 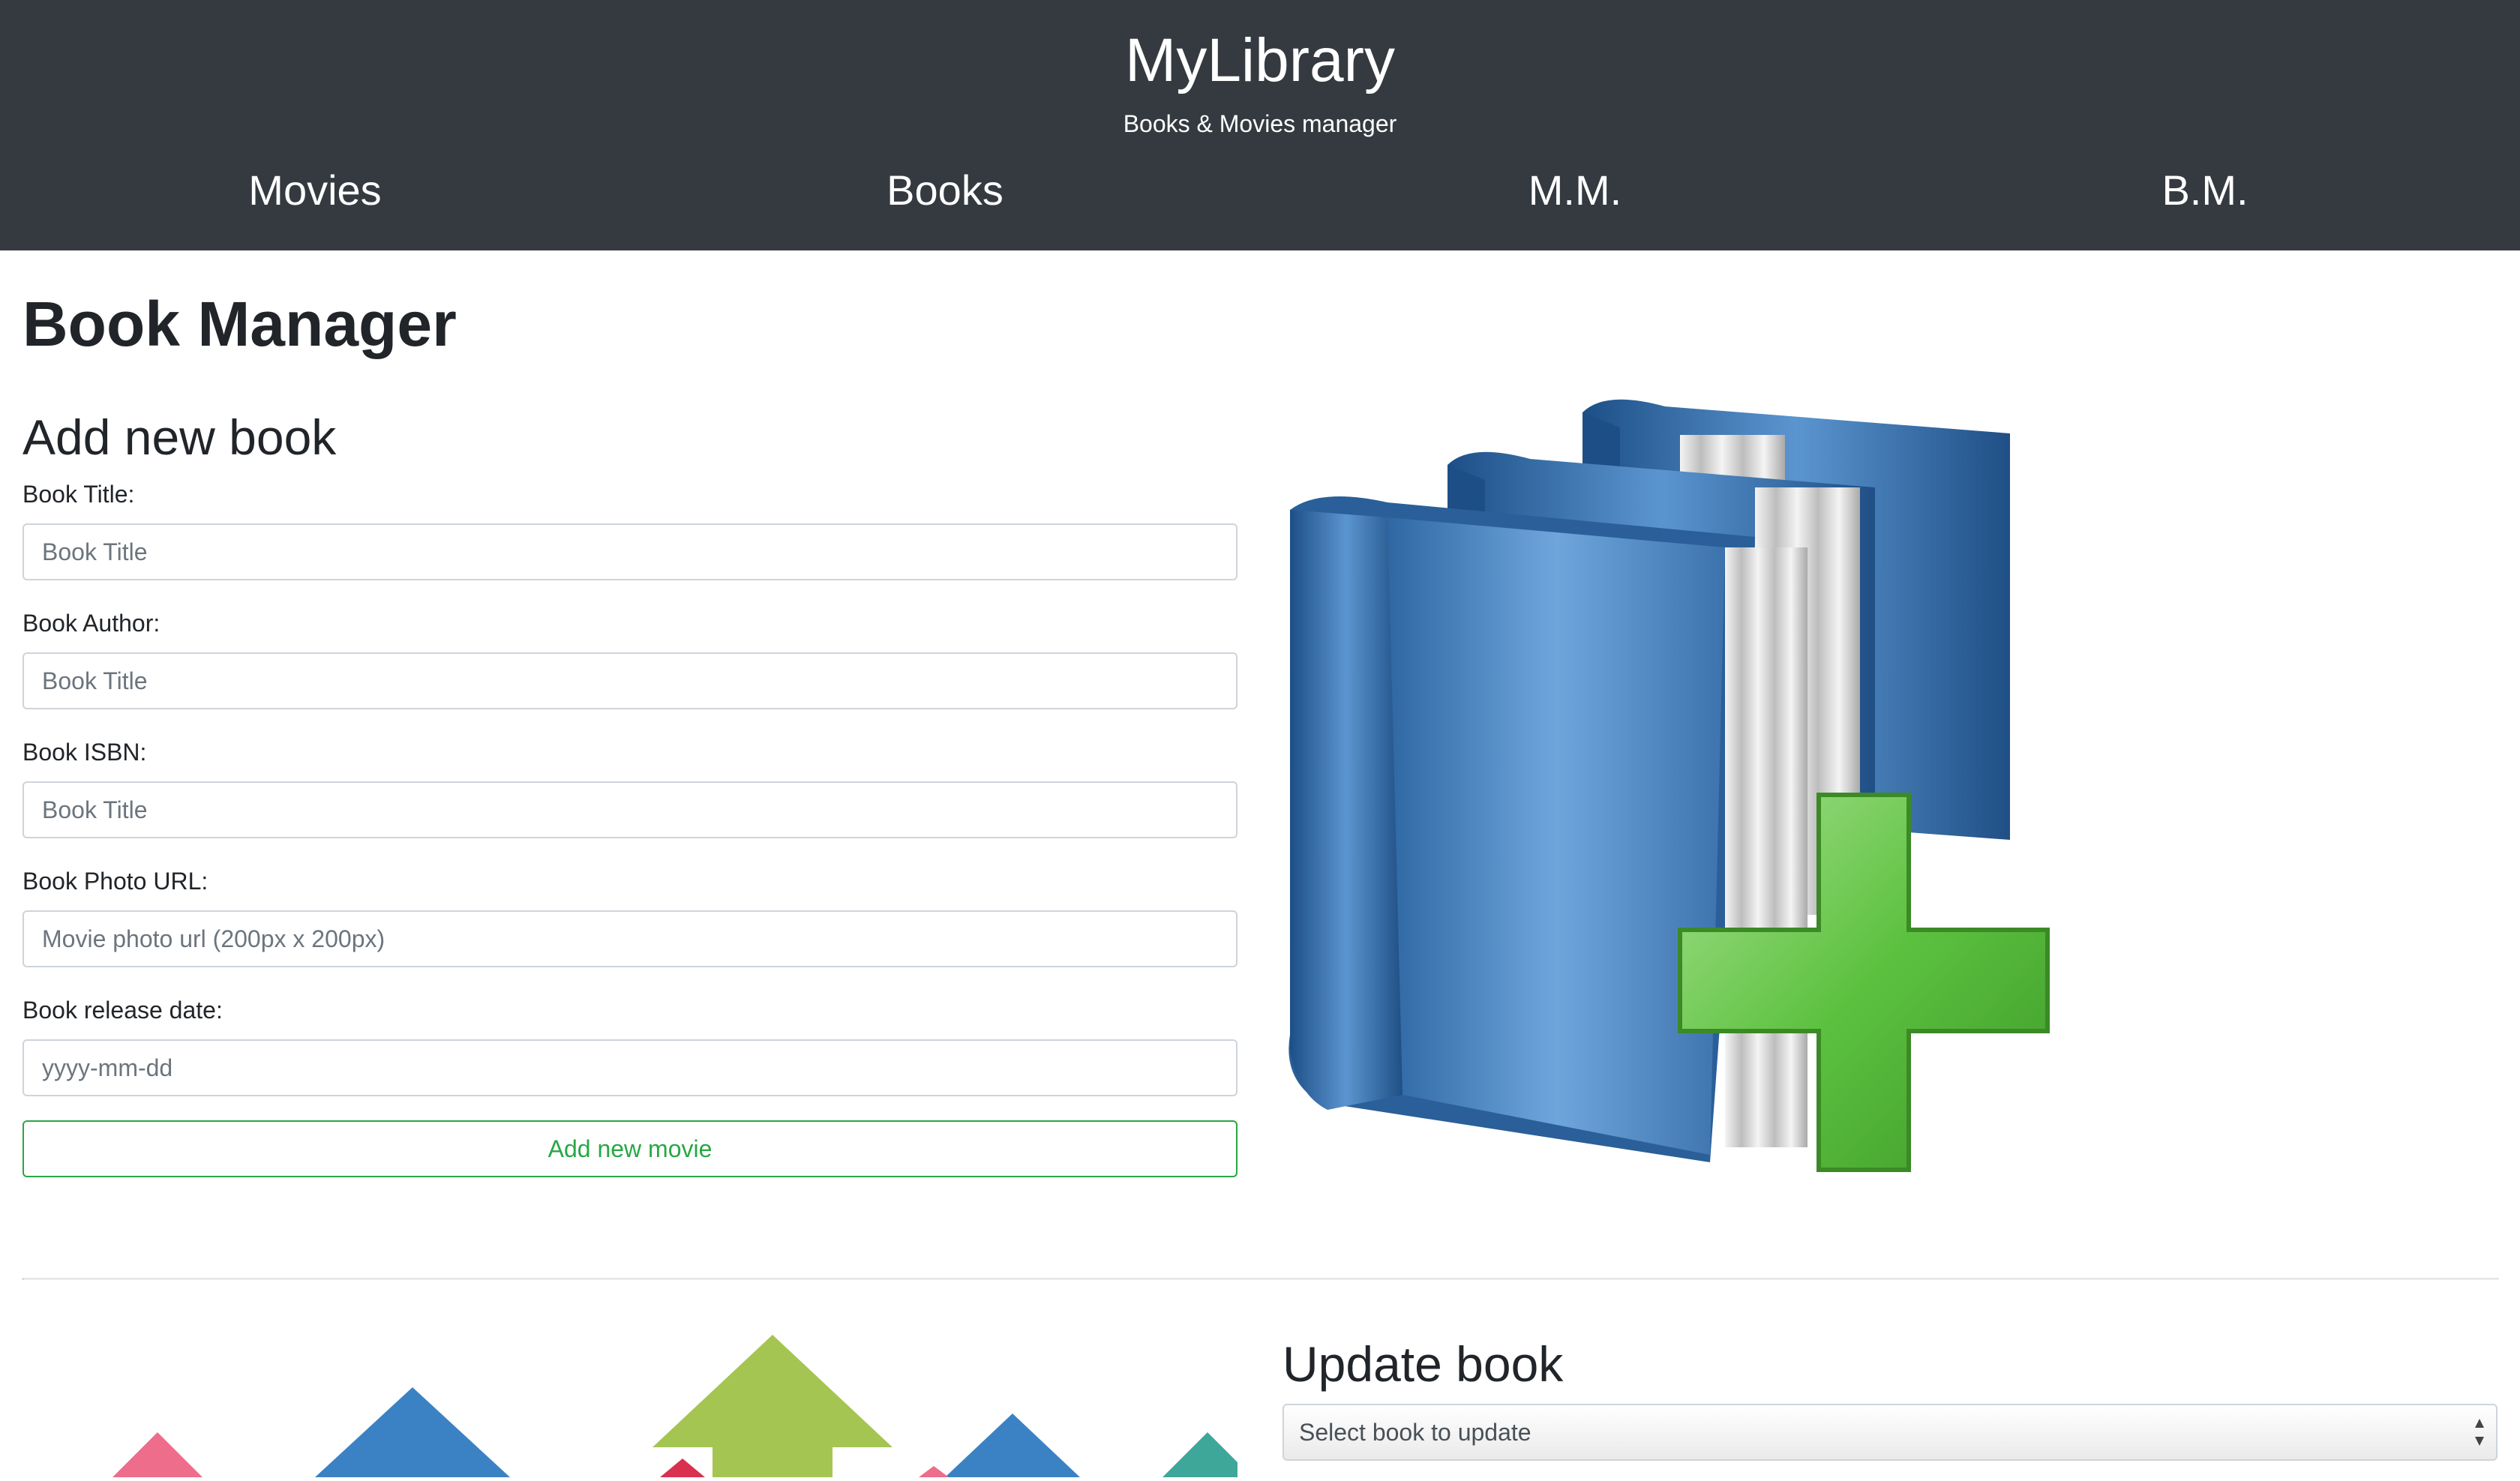 What do you see at coordinates (1423, 1364) in the screenshot?
I see `update-book-title: Update book` at bounding box center [1423, 1364].